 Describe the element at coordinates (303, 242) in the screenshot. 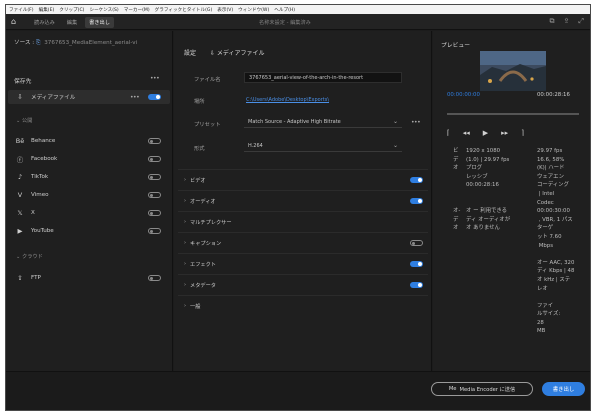

I see `section-captions: › キャプション` at that location.